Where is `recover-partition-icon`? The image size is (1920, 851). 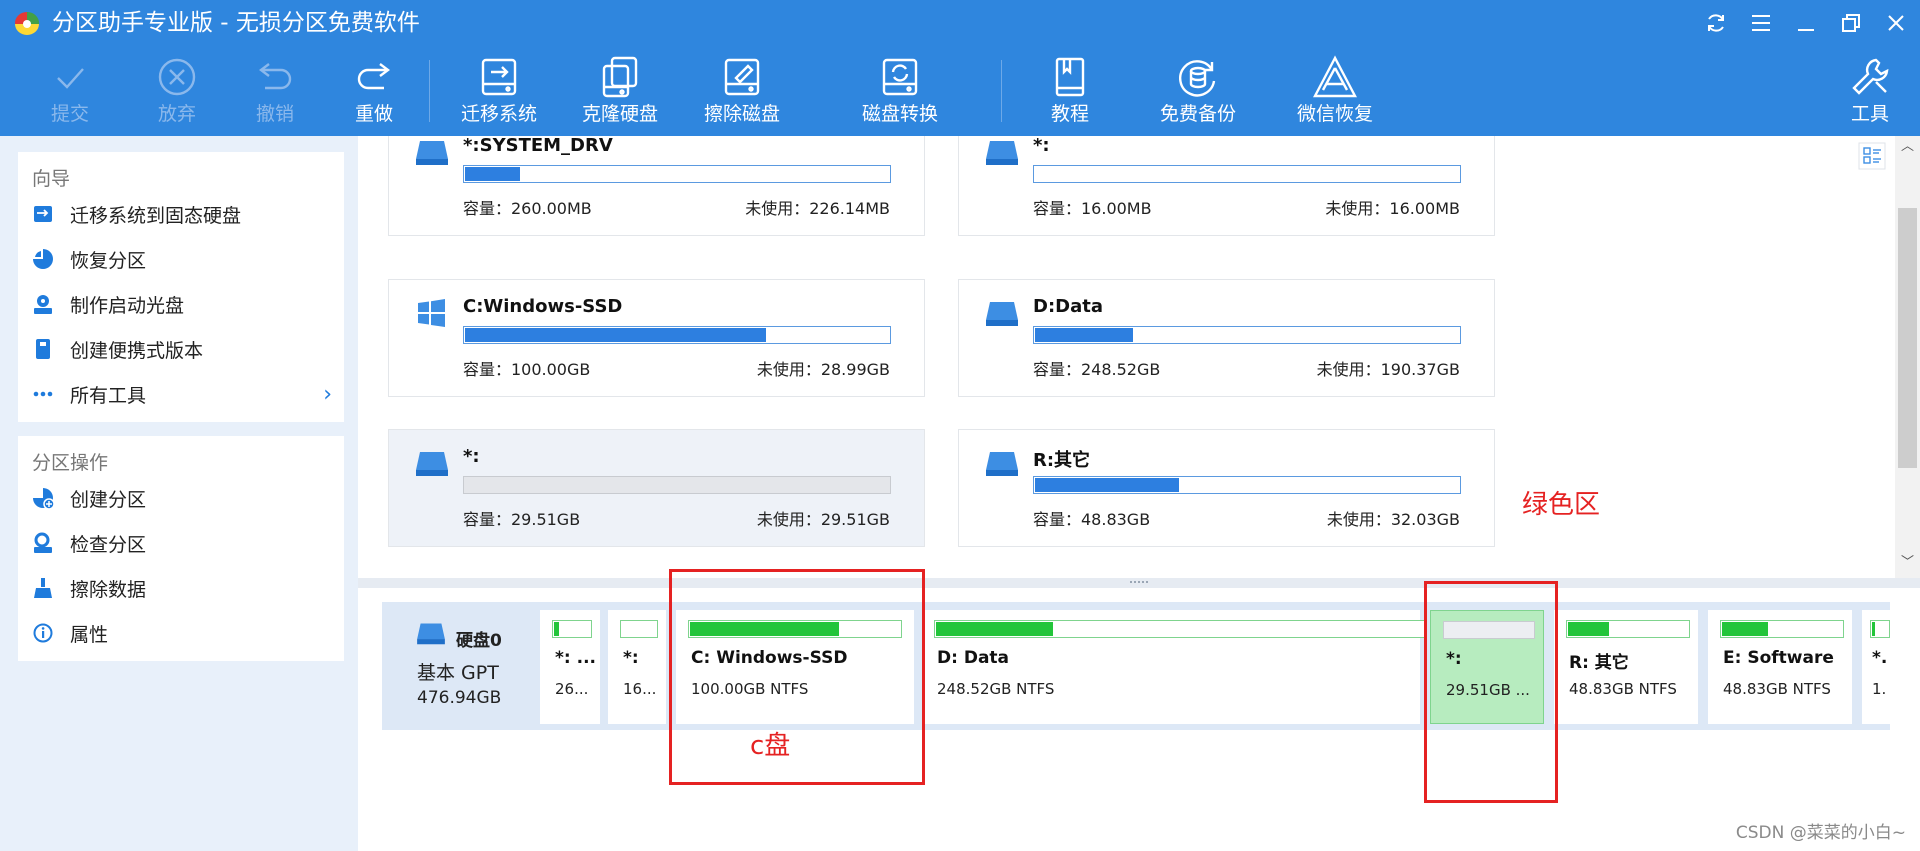
recover-partition-icon is located at coordinates (43, 259).